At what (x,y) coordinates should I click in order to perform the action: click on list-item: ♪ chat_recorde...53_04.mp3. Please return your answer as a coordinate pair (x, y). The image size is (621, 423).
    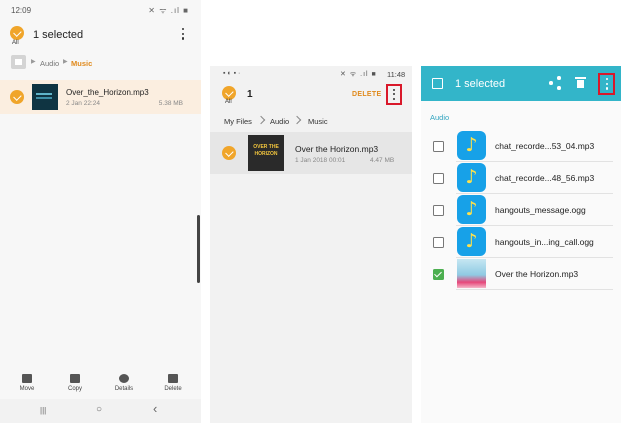
    Looking at the image, I should click on (521, 146).